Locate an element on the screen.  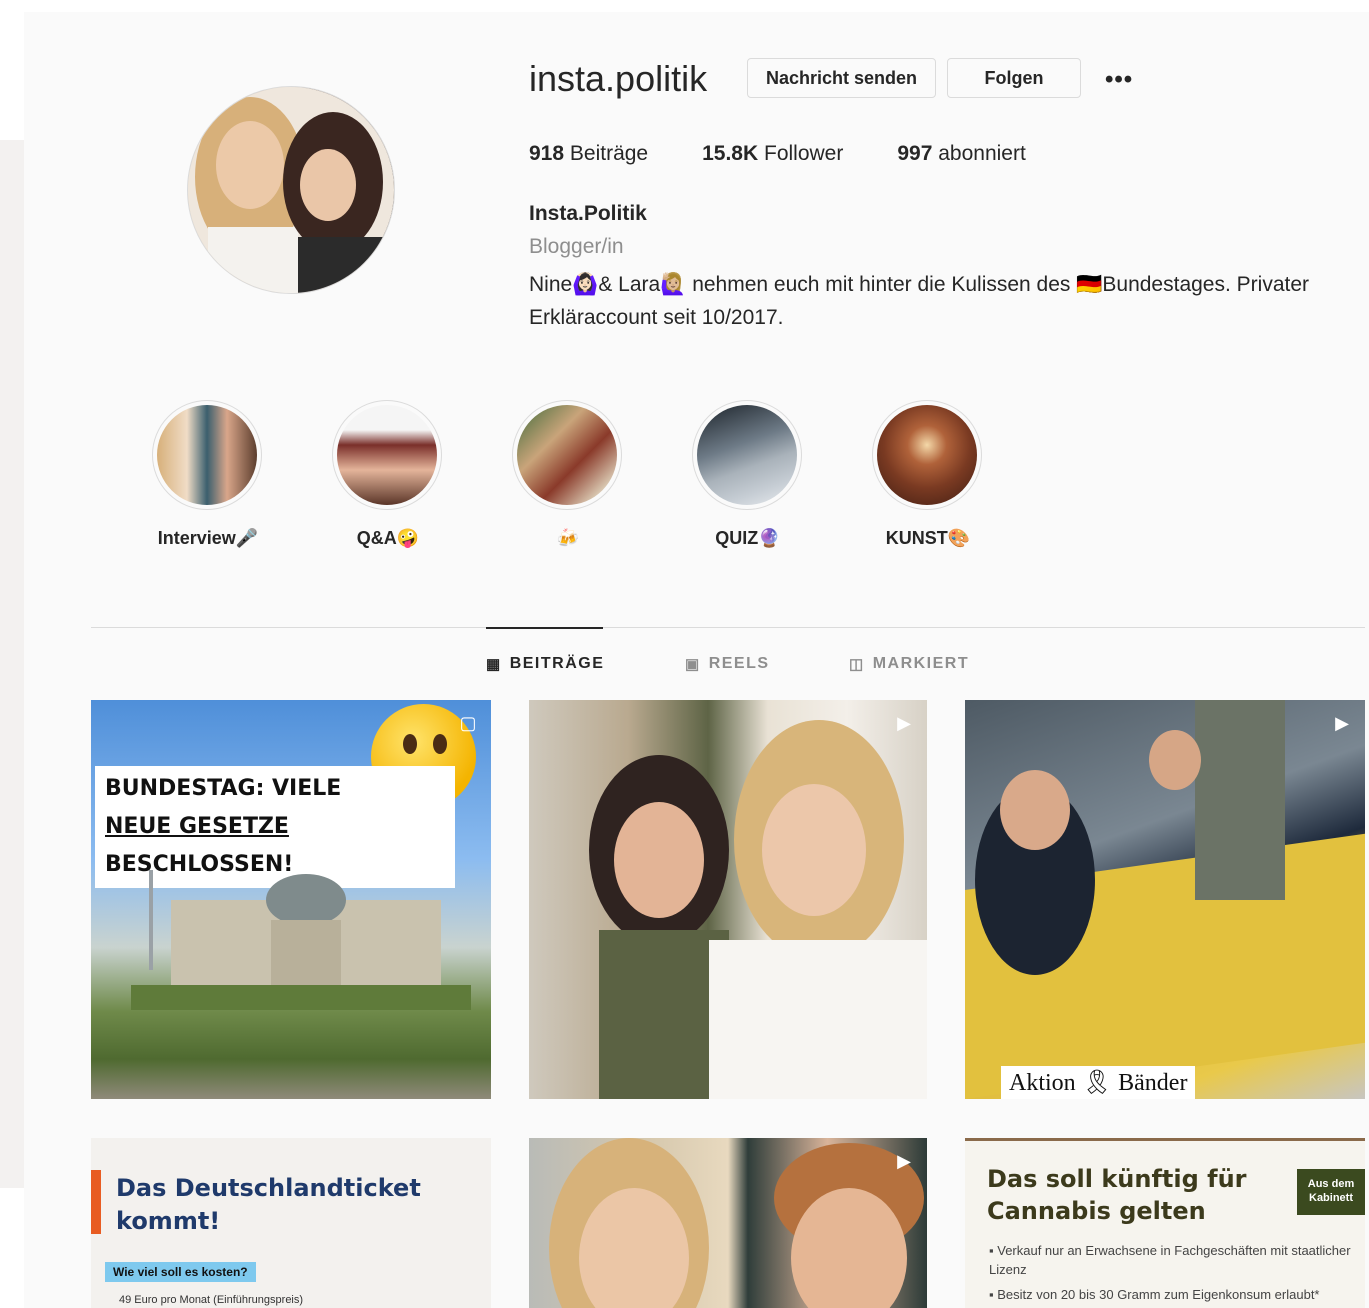
following-stat: 997 abonniert is located at coordinates (961, 154).